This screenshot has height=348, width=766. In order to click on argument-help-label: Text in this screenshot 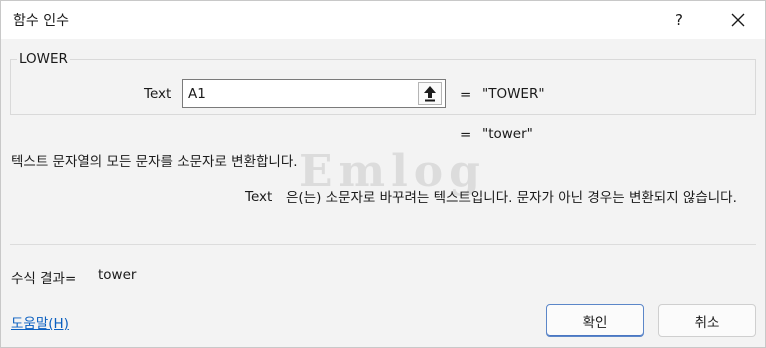, I will do `click(259, 197)`.